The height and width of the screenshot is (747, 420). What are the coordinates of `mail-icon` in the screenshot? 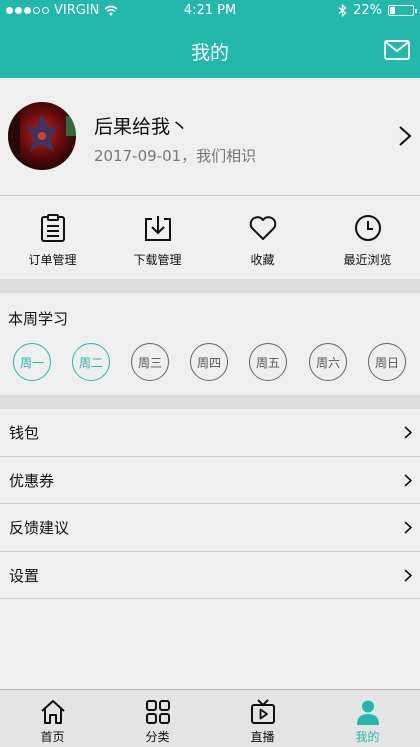 It's located at (397, 50).